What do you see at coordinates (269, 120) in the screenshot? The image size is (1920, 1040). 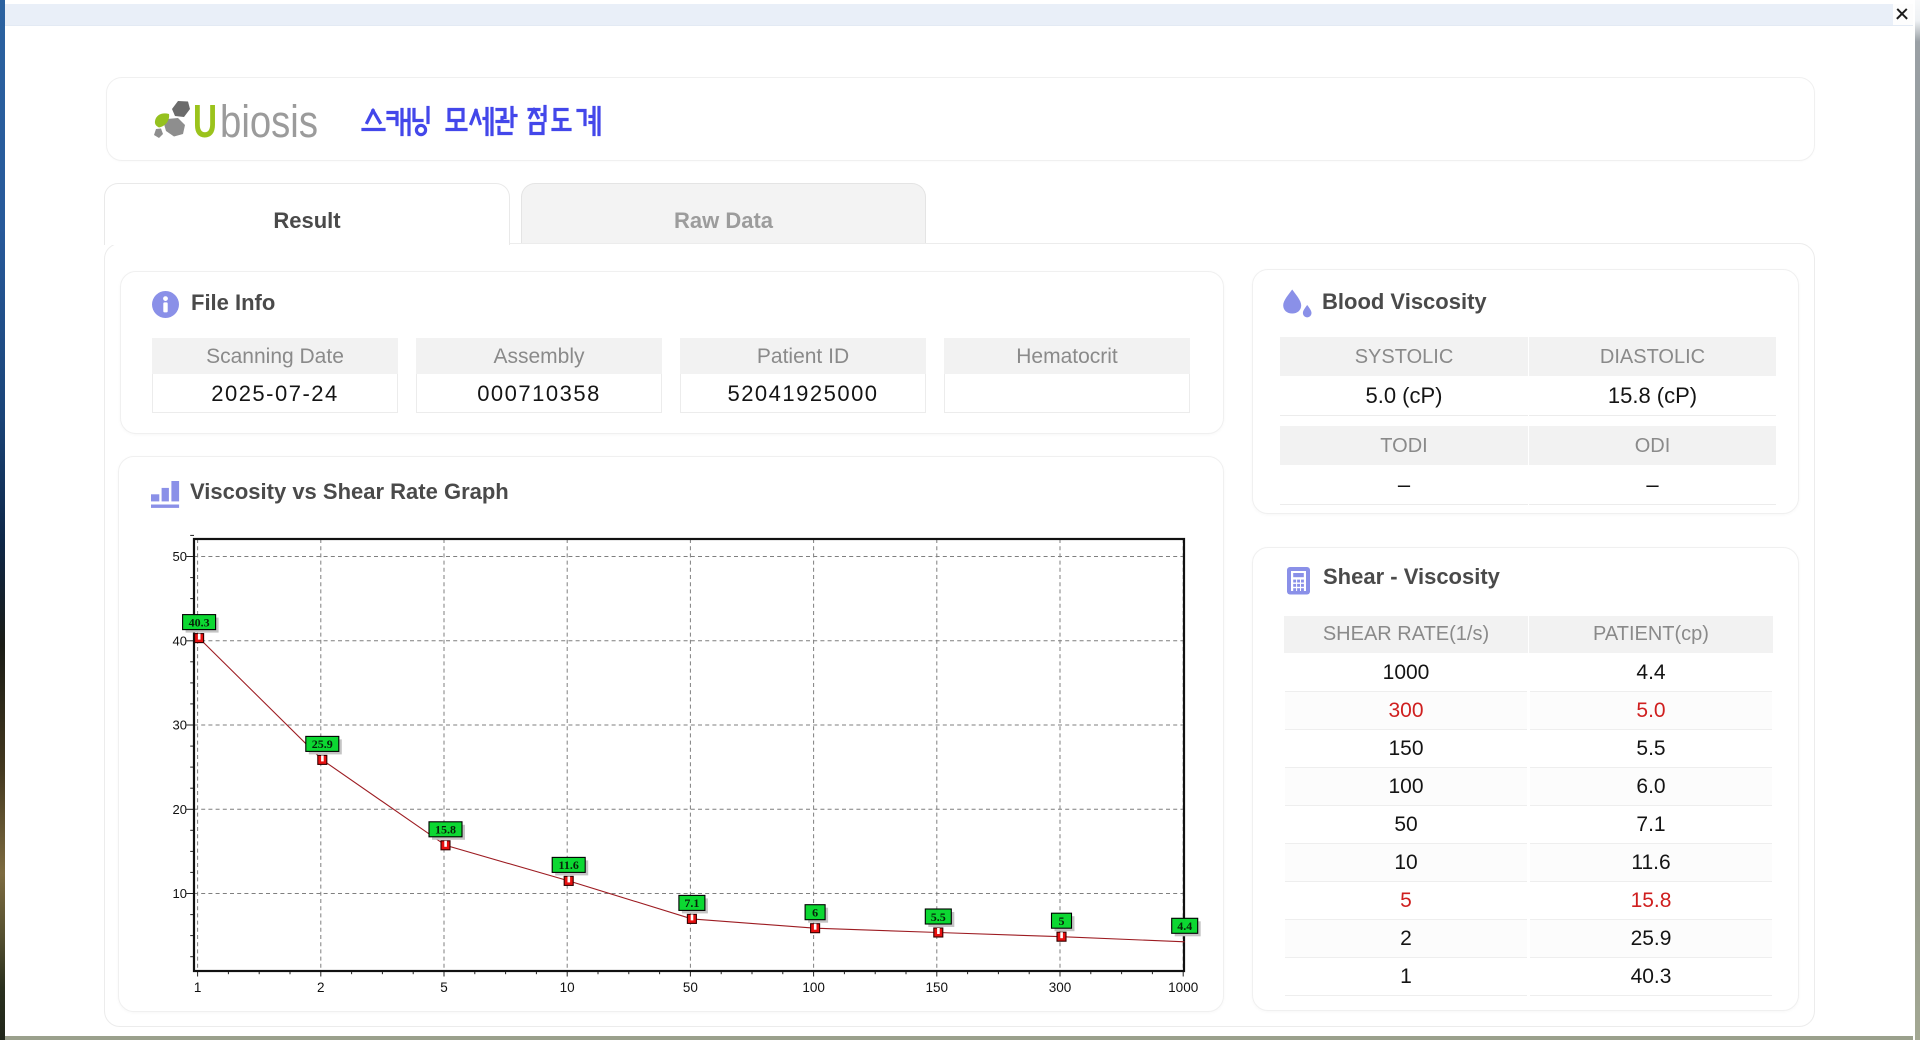 I see `svg-text: biosis` at bounding box center [269, 120].